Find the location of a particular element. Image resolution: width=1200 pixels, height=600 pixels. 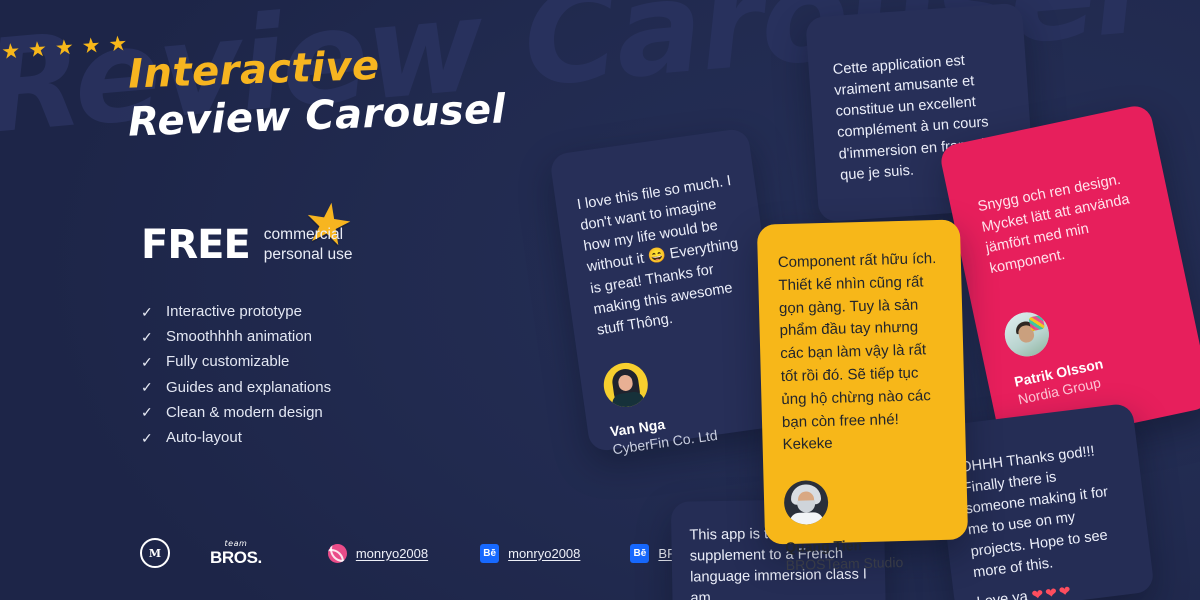

list-item: ✓ Interactive prototype is located at coordinates (236, 311).